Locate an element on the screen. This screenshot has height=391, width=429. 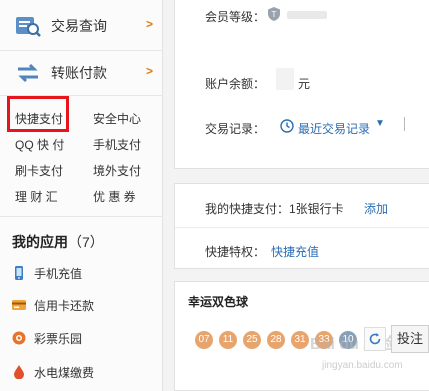
sidebar-item-label: 交易查询 is located at coordinates (79, 25).